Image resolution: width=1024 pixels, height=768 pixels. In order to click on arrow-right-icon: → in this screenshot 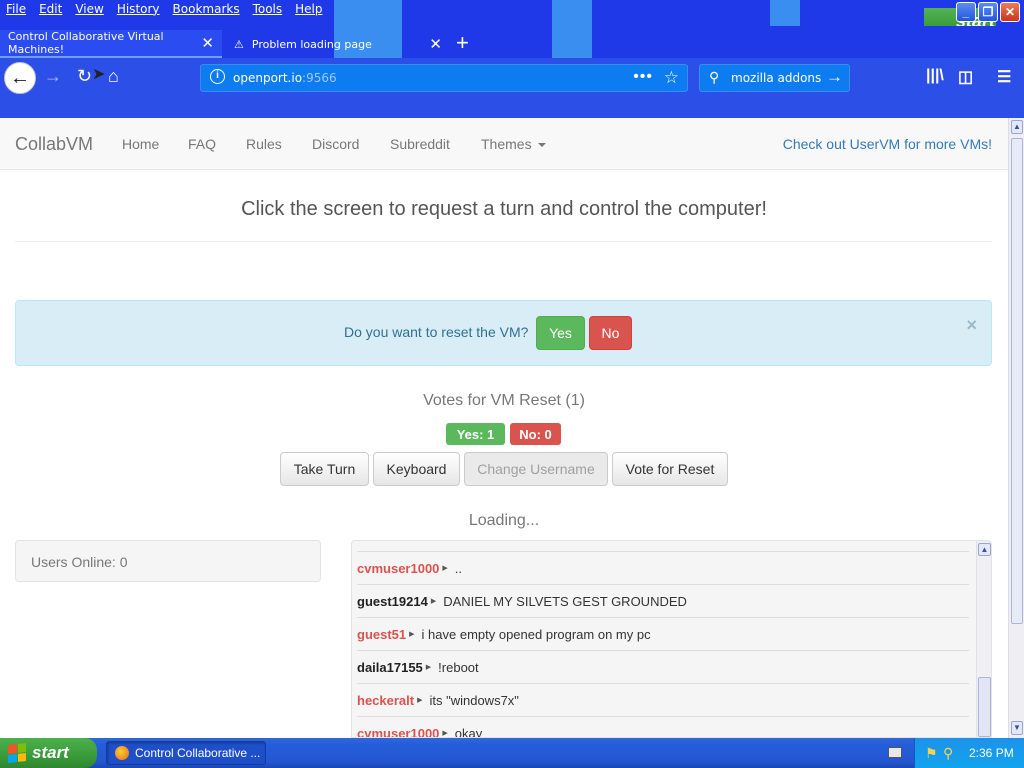, I will do `click(834, 77)`.